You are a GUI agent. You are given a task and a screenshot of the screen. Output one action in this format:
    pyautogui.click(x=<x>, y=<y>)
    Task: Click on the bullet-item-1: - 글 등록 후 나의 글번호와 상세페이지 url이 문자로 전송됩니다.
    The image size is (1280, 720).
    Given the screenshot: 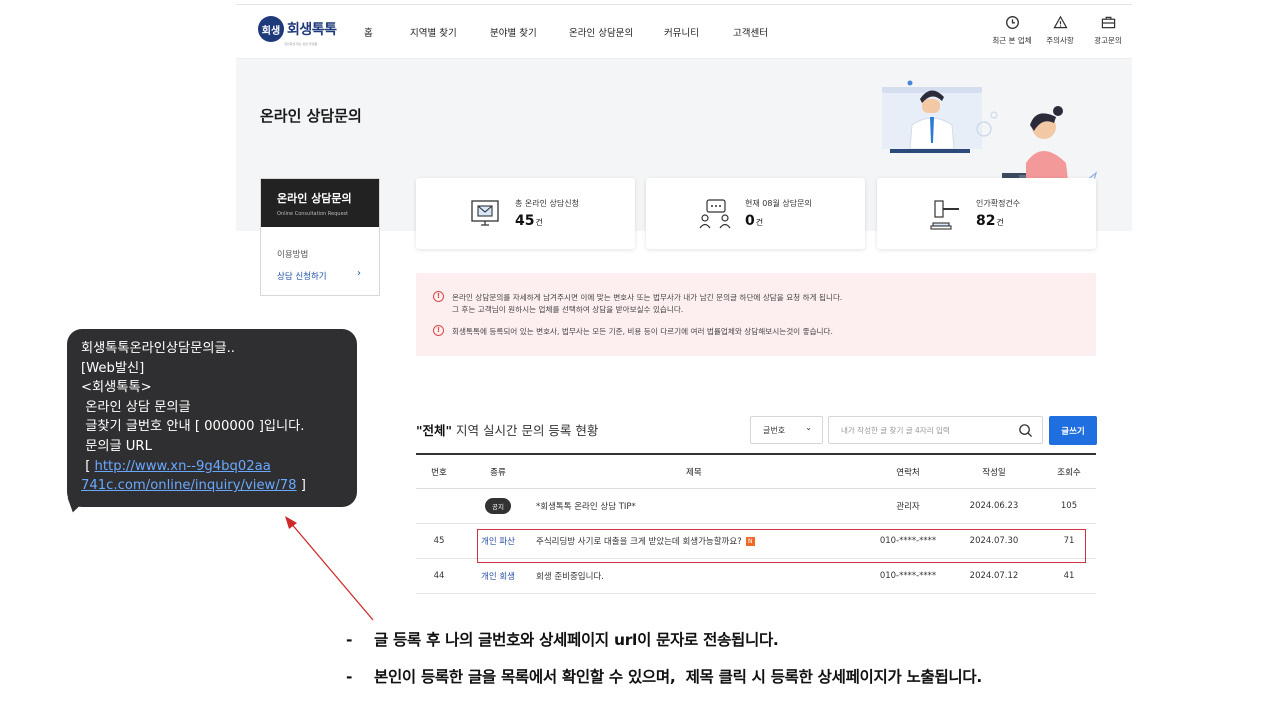 What is the action you would take?
    pyautogui.click(x=664, y=646)
    